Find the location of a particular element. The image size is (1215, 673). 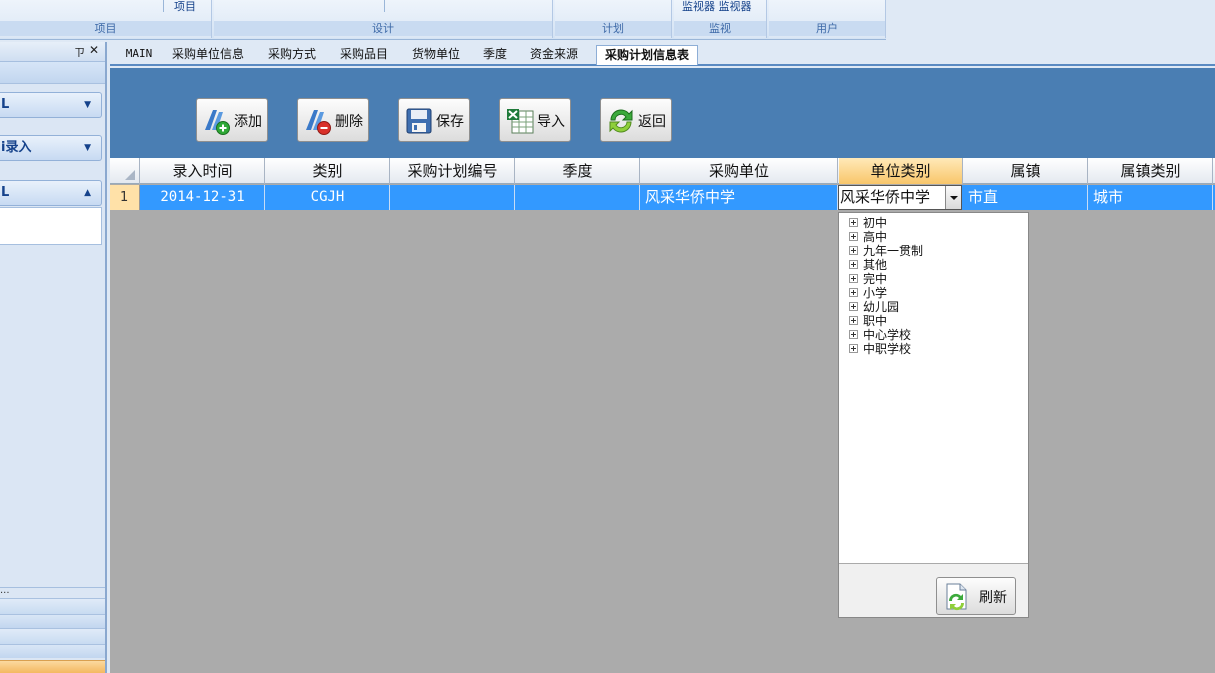

tree-item-label: 完中 is located at coordinates (875, 279).